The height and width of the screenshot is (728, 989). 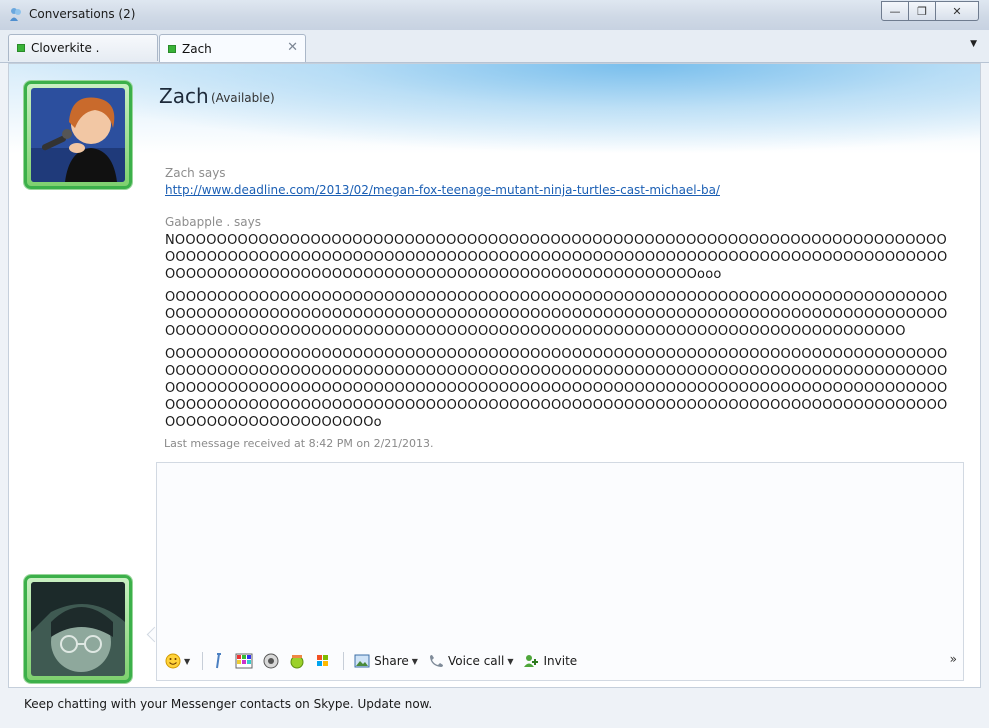 What do you see at coordinates (292, 47) in the screenshot?
I see `close-tab-icon: ✕` at bounding box center [292, 47].